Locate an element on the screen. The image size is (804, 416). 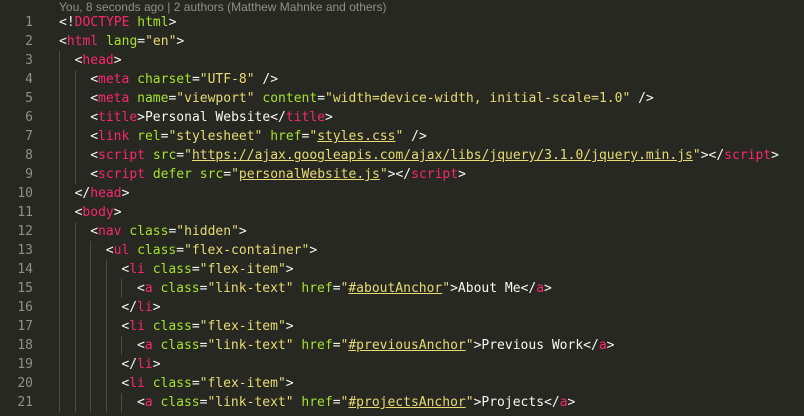
code-line: 1 <!DOCTYPE html> is located at coordinates (402, 22).